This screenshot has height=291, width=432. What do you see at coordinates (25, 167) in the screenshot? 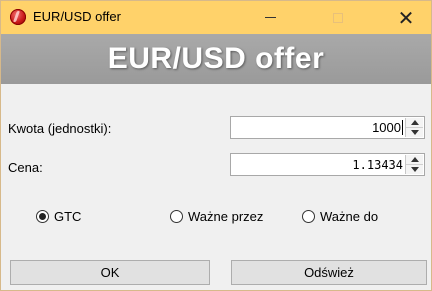
I see `price-label: Cena:` at bounding box center [25, 167].